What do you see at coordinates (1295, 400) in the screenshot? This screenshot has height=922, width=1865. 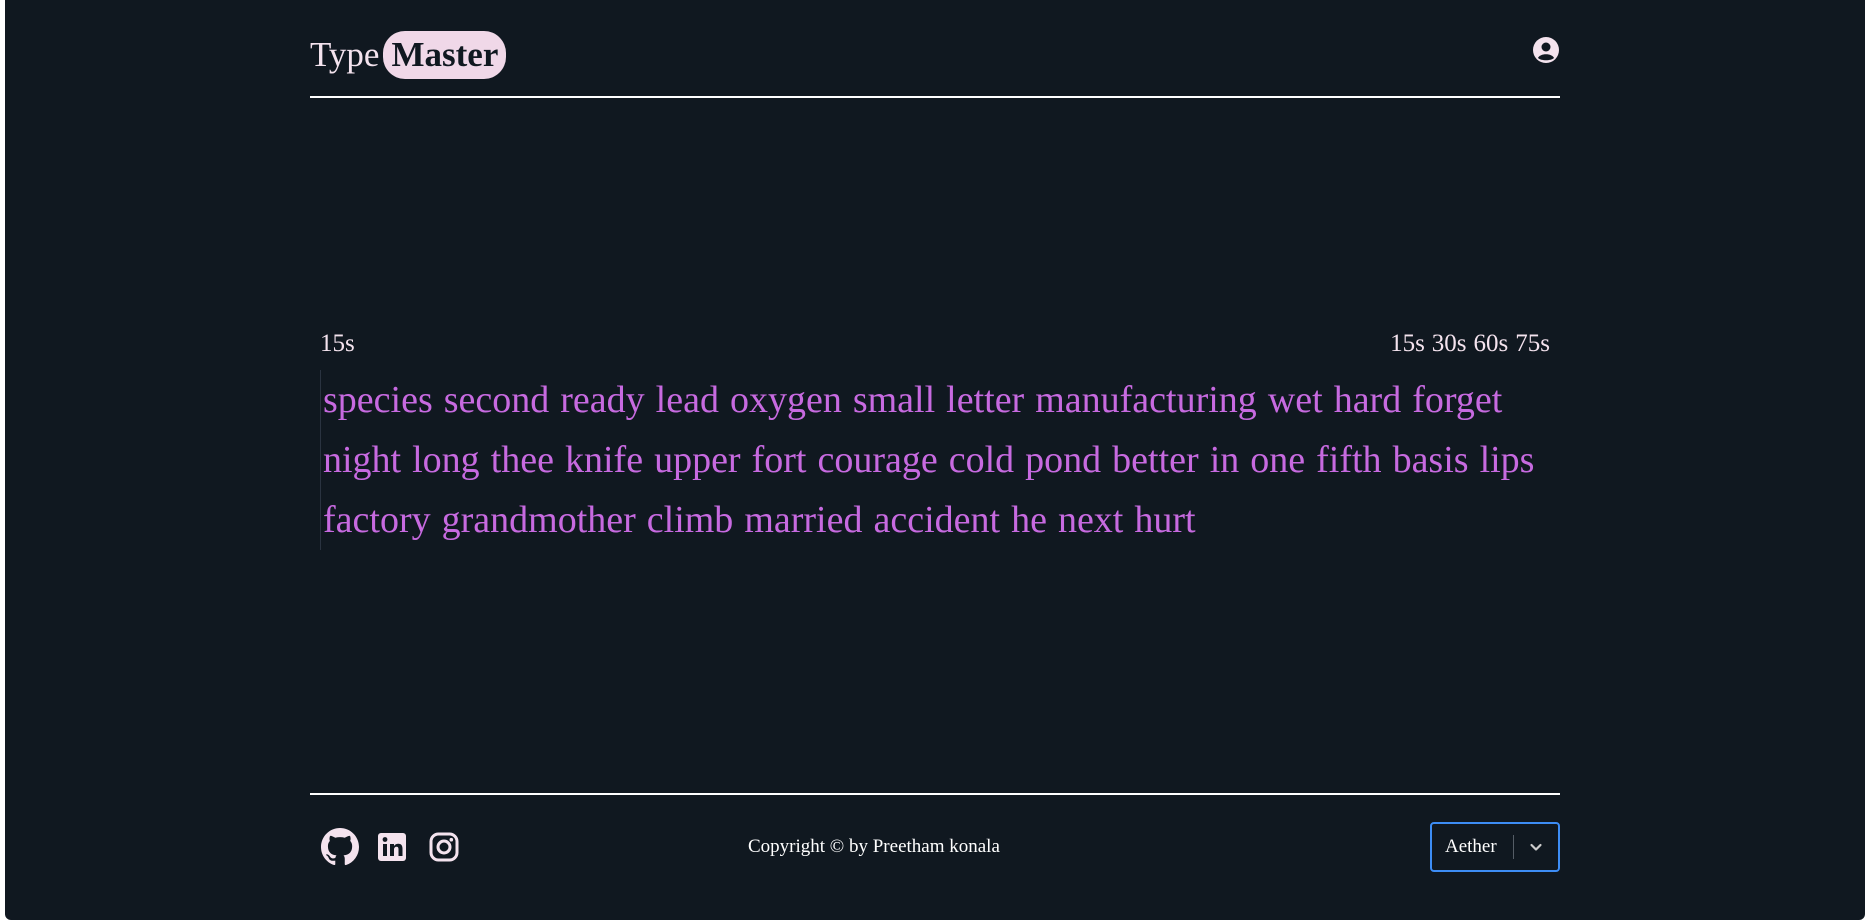 I see `word: wet` at bounding box center [1295, 400].